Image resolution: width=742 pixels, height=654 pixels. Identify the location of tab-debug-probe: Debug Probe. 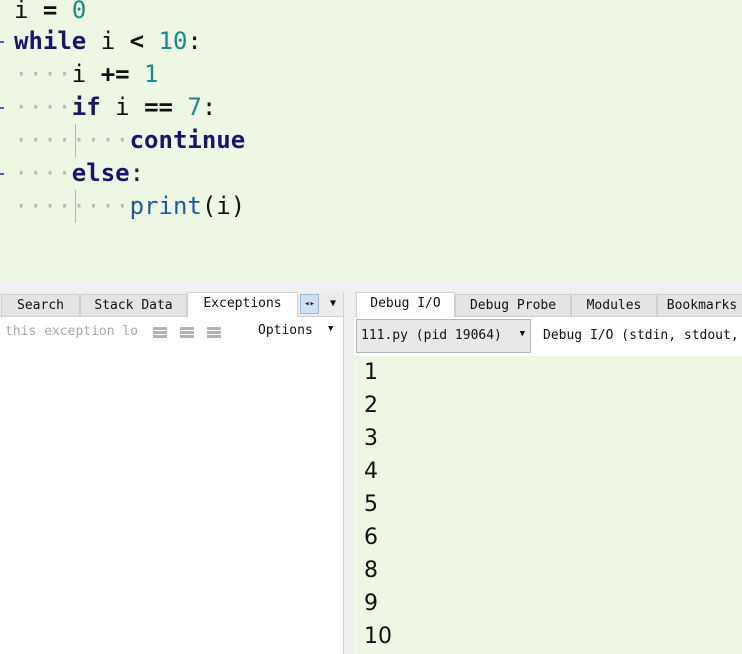
(513, 305).